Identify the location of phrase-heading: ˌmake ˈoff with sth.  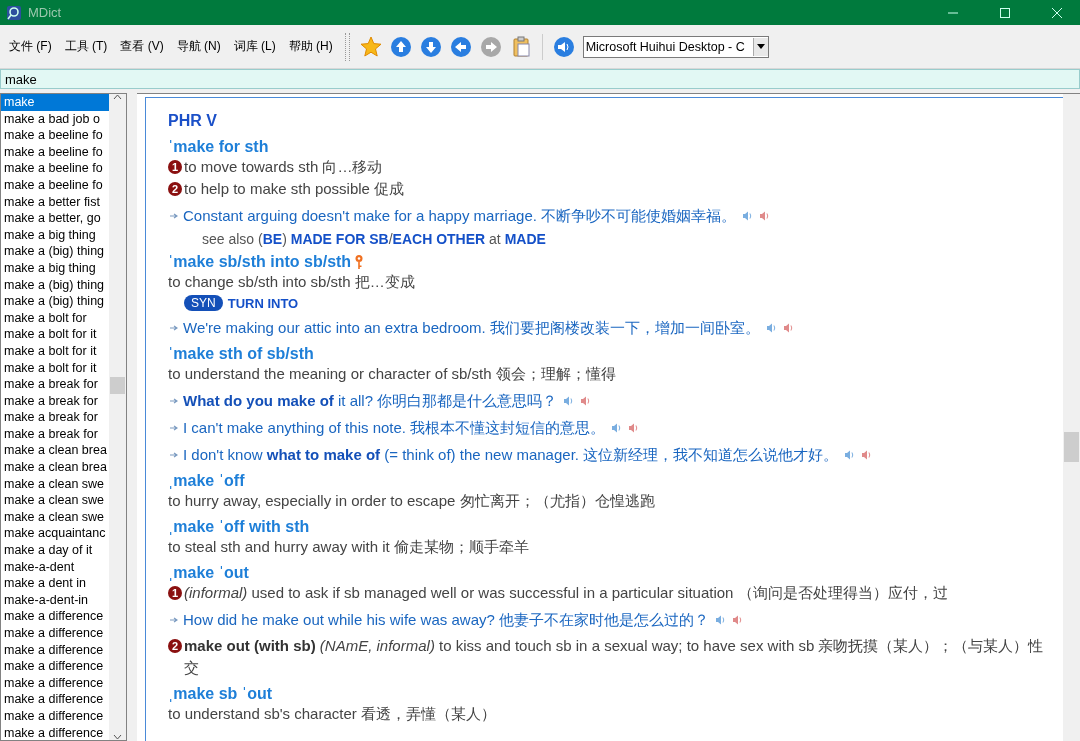
(239, 527).